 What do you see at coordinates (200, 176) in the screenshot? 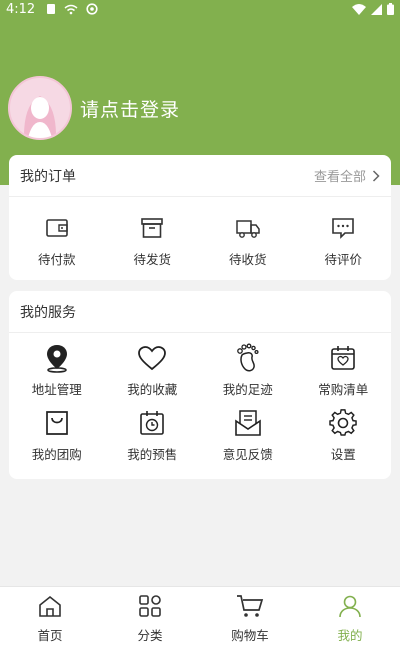
I see `orders-card-header: 我的订单 查看全部` at bounding box center [200, 176].